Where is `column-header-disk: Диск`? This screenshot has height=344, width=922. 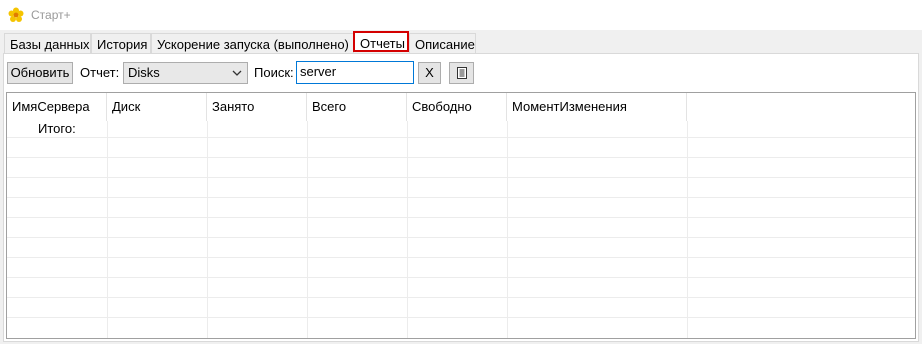
column-header-disk: Диск is located at coordinates (157, 107).